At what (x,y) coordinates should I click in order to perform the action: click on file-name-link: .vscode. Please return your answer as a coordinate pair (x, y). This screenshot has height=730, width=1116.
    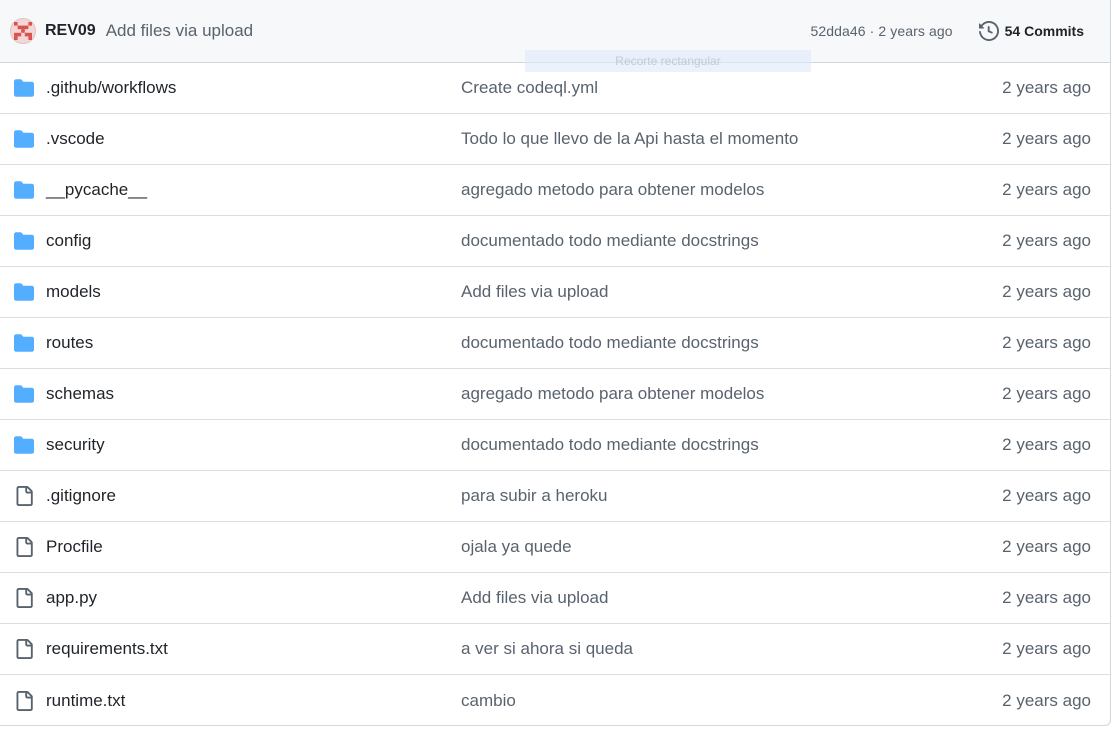
    Looking at the image, I should click on (75, 139).